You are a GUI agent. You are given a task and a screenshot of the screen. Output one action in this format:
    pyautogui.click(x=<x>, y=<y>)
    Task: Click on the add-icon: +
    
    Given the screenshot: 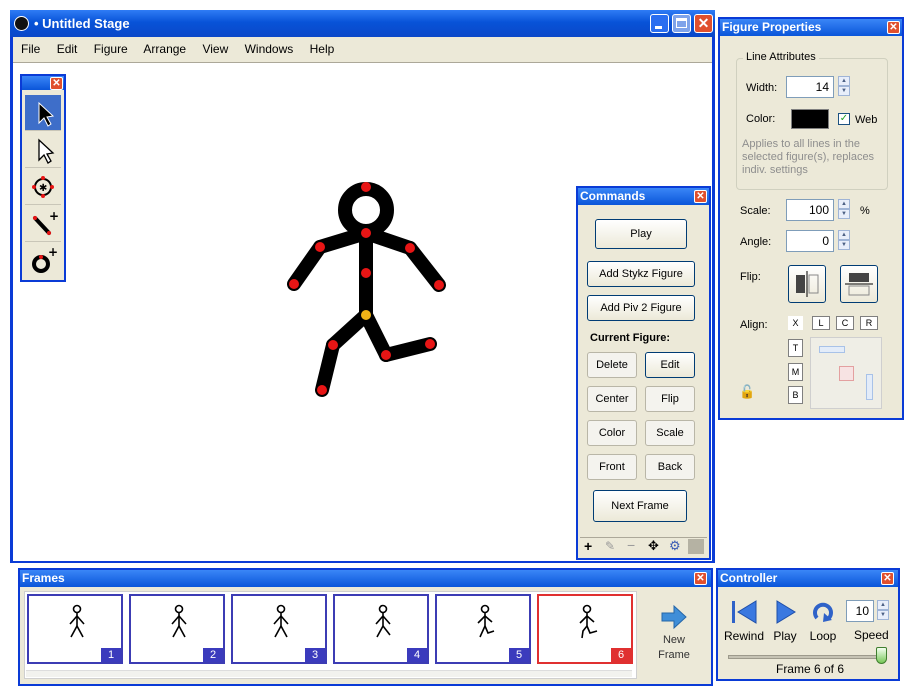 What is the action you would take?
    pyautogui.click(x=588, y=546)
    